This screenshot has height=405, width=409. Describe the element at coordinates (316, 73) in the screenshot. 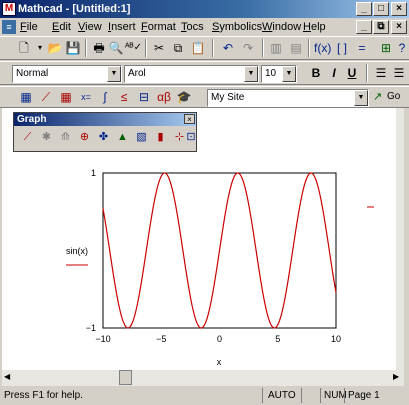

I see `bold-button: B` at that location.